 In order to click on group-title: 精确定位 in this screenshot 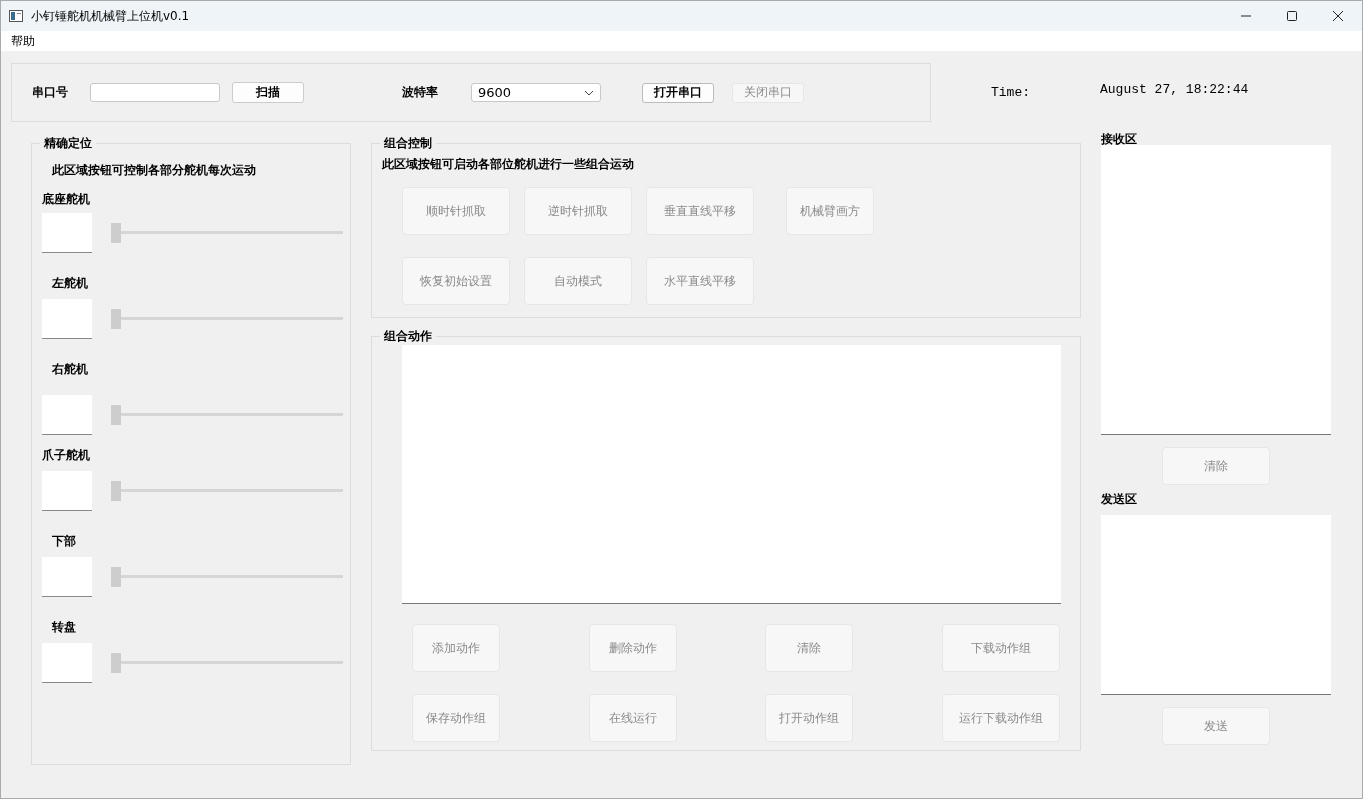, I will do `click(68, 143)`.